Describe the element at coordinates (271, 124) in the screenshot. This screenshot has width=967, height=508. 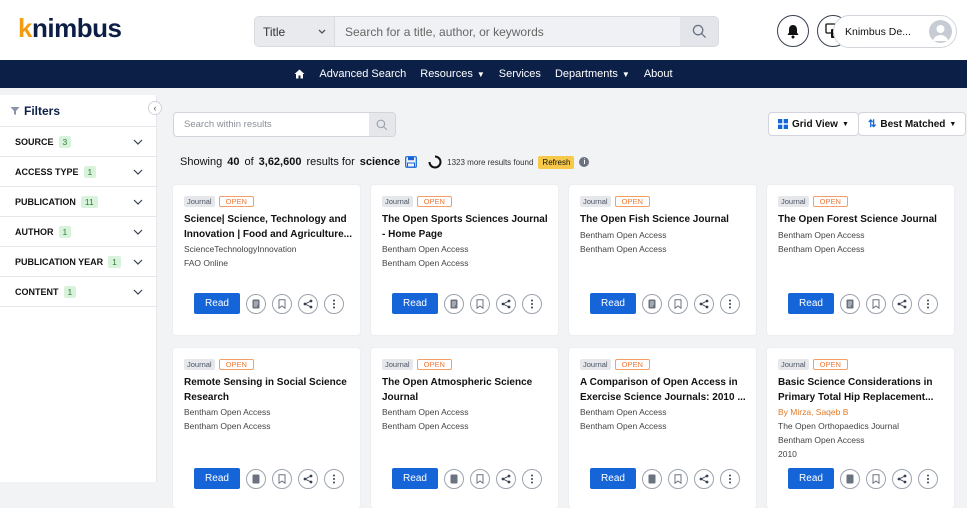
I see `search-within-input: Search within results` at that location.